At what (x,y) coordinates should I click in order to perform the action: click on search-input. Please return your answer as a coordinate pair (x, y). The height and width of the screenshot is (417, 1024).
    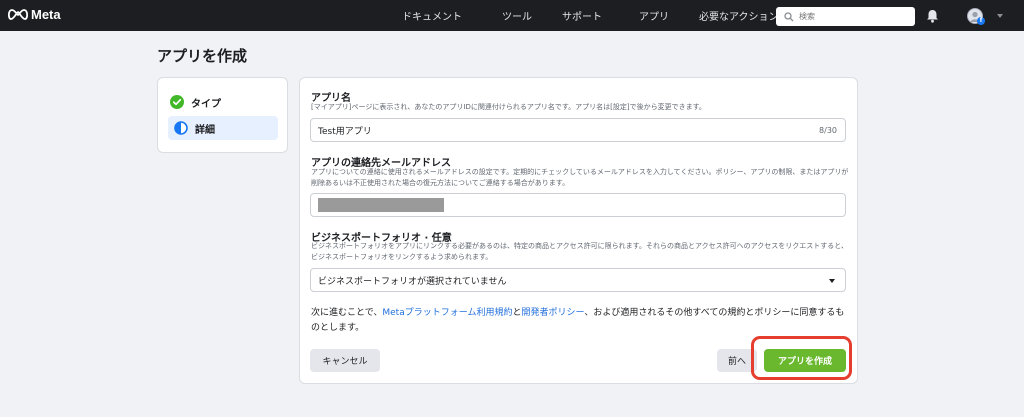
    Looking at the image, I should click on (849, 16).